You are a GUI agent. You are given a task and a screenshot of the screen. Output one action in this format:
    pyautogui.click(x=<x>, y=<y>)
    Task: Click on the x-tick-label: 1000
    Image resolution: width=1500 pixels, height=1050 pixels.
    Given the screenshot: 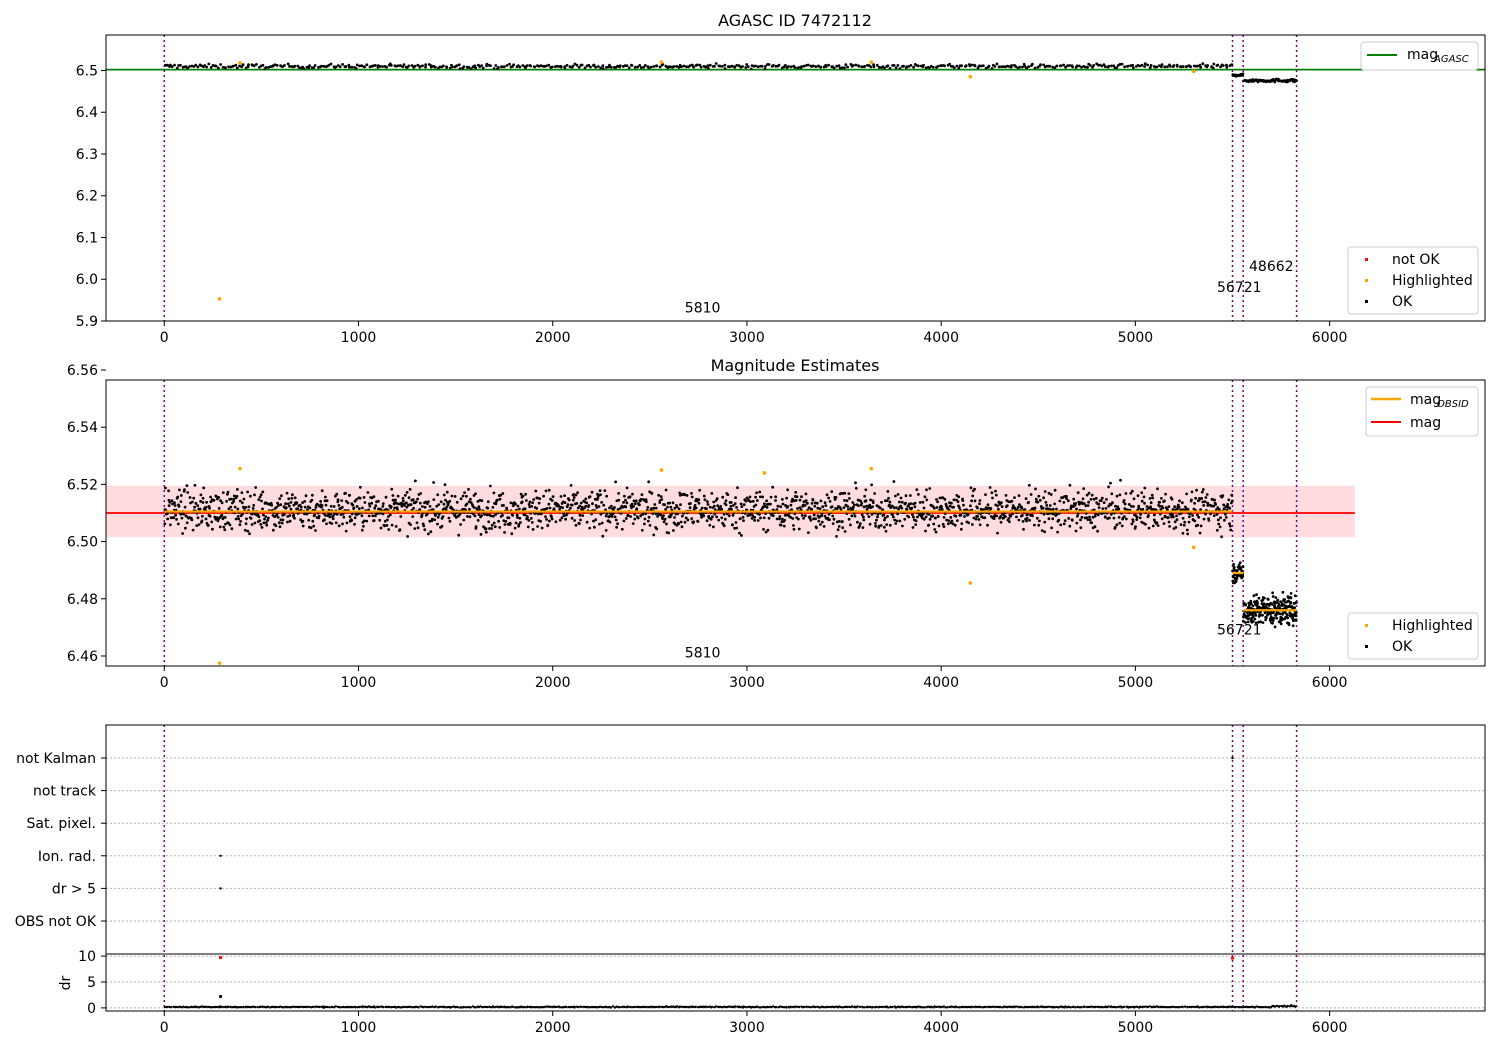 What is the action you would take?
    pyautogui.click(x=359, y=1028)
    